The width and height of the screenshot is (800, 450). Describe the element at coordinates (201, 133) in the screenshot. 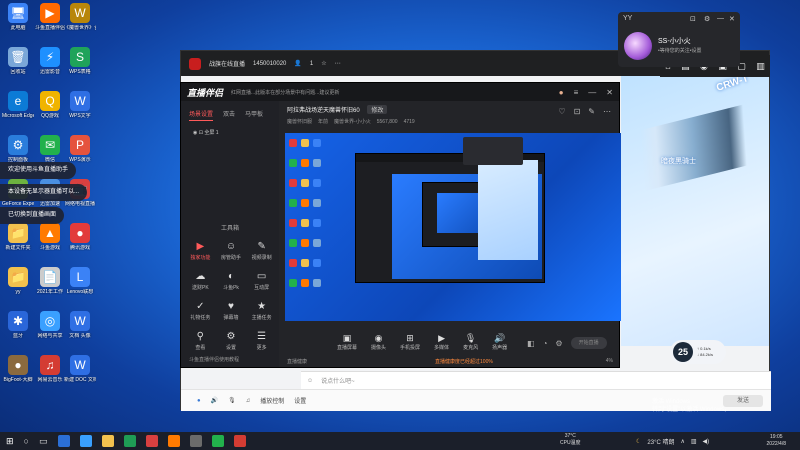

I see `lock-icon: ⊡` at that location.